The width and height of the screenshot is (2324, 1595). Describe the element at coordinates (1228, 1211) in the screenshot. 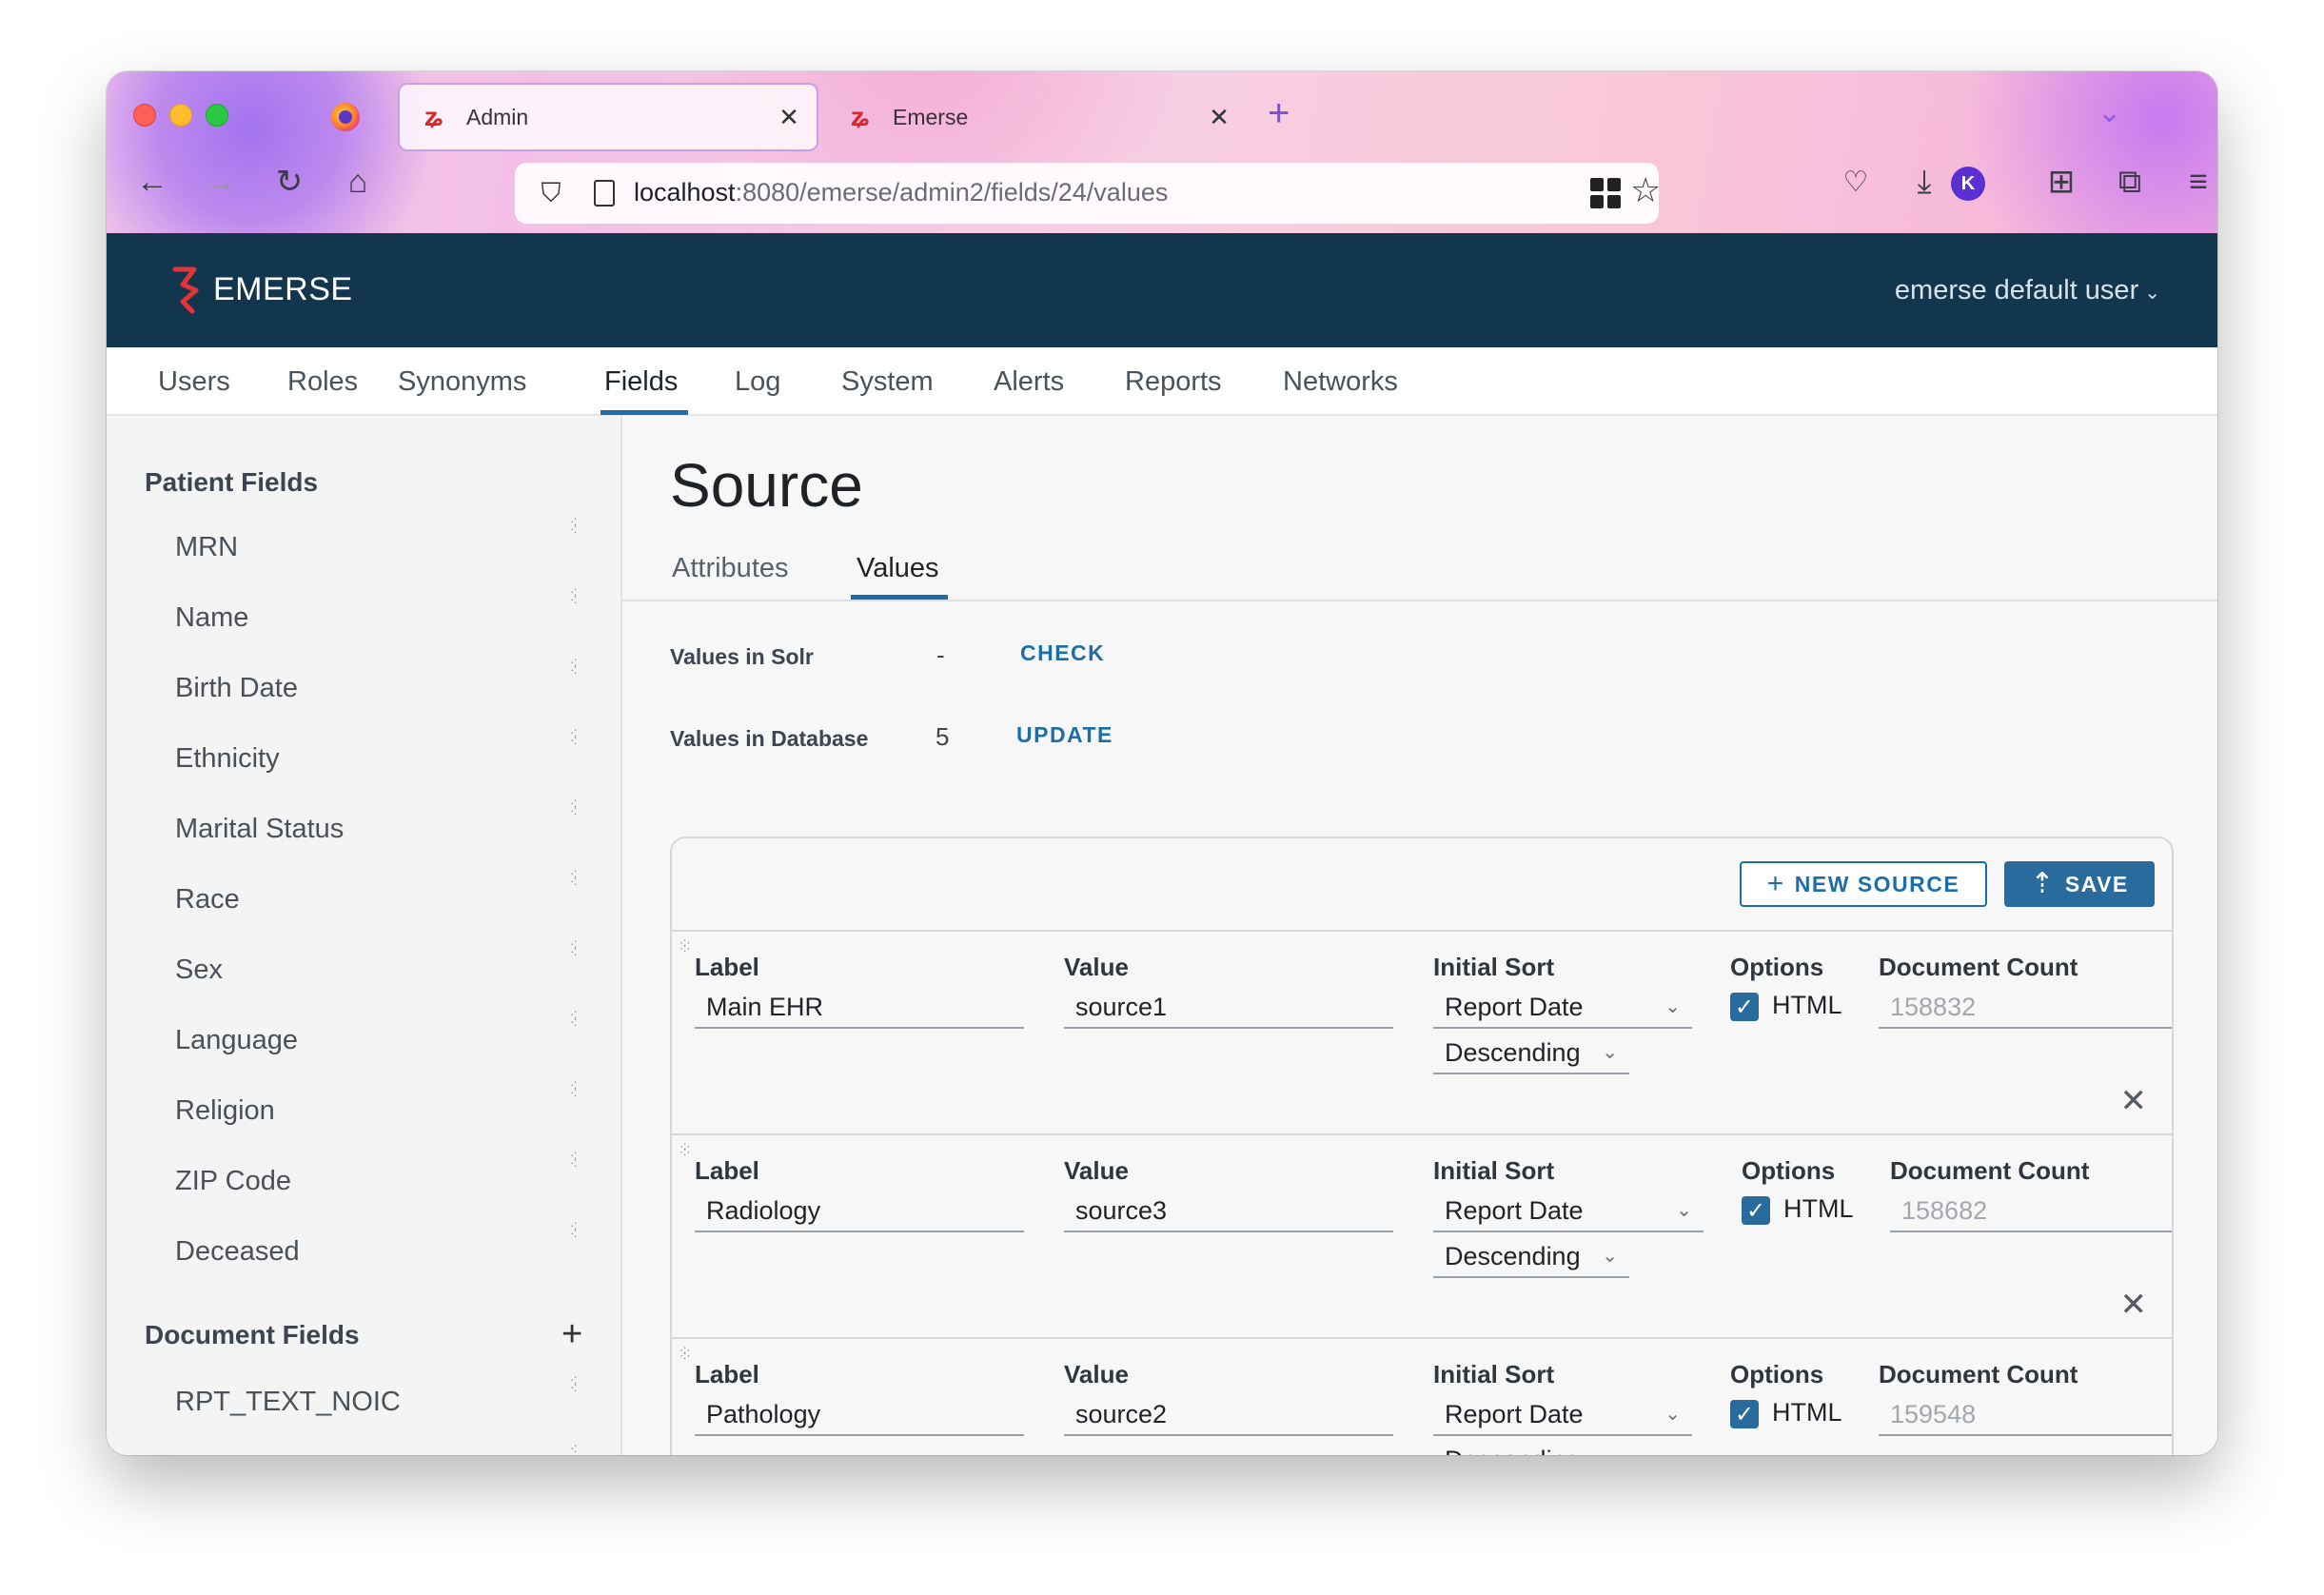

I see `value-input: source3` at that location.